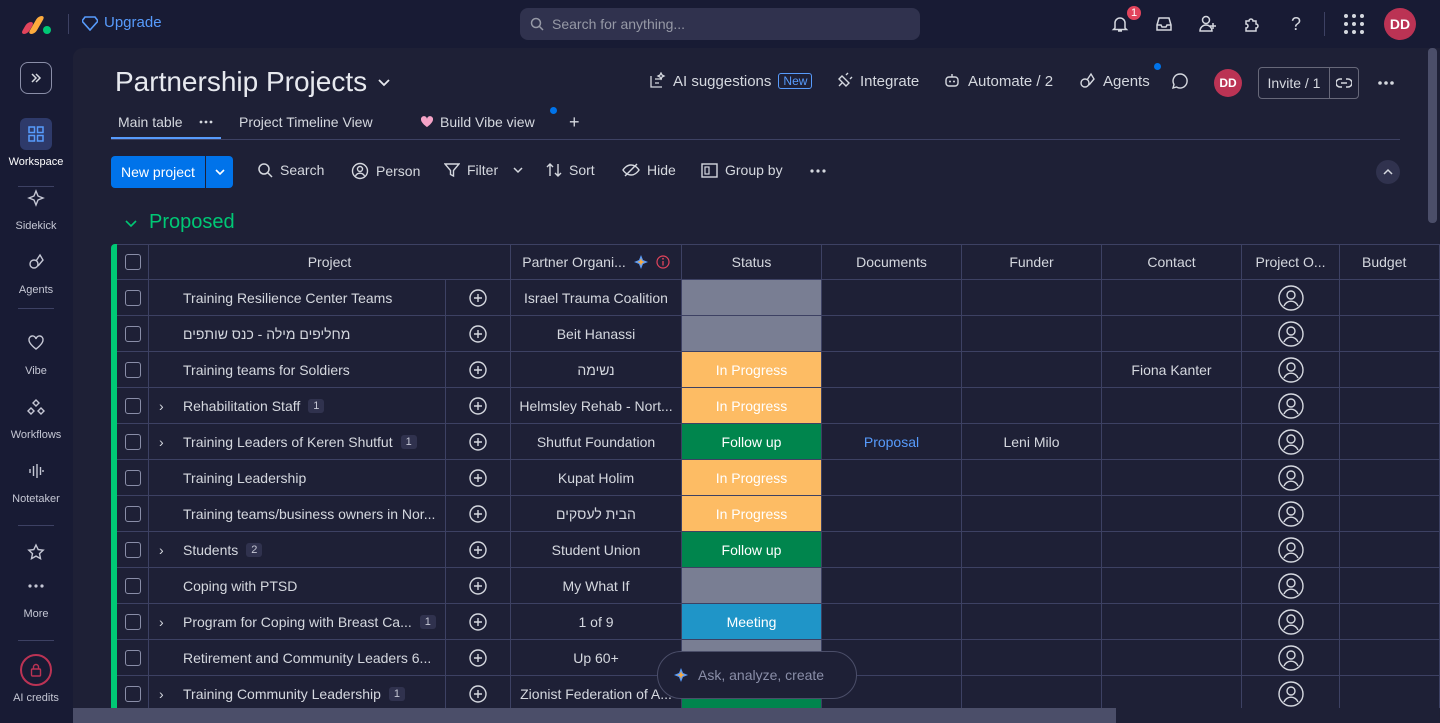 The image size is (1440, 723). I want to click on funder-cell: Leni Milo, so click(1032, 442).